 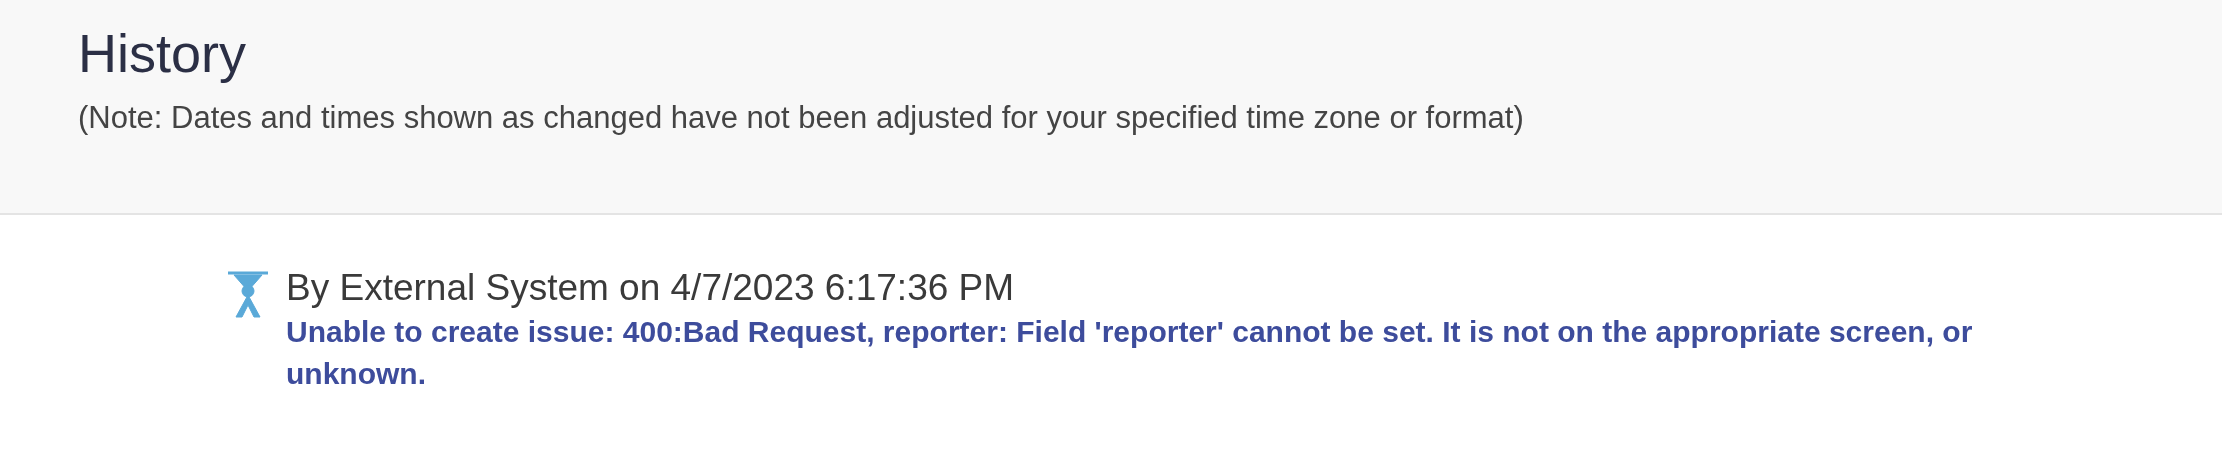 I want to click on error-message: Unable to create issue: 400:Bad Request, reporter: Field 'reporter' cannot be set. It is not on the appropriate screen, or unknown., so click(x=1130, y=353).